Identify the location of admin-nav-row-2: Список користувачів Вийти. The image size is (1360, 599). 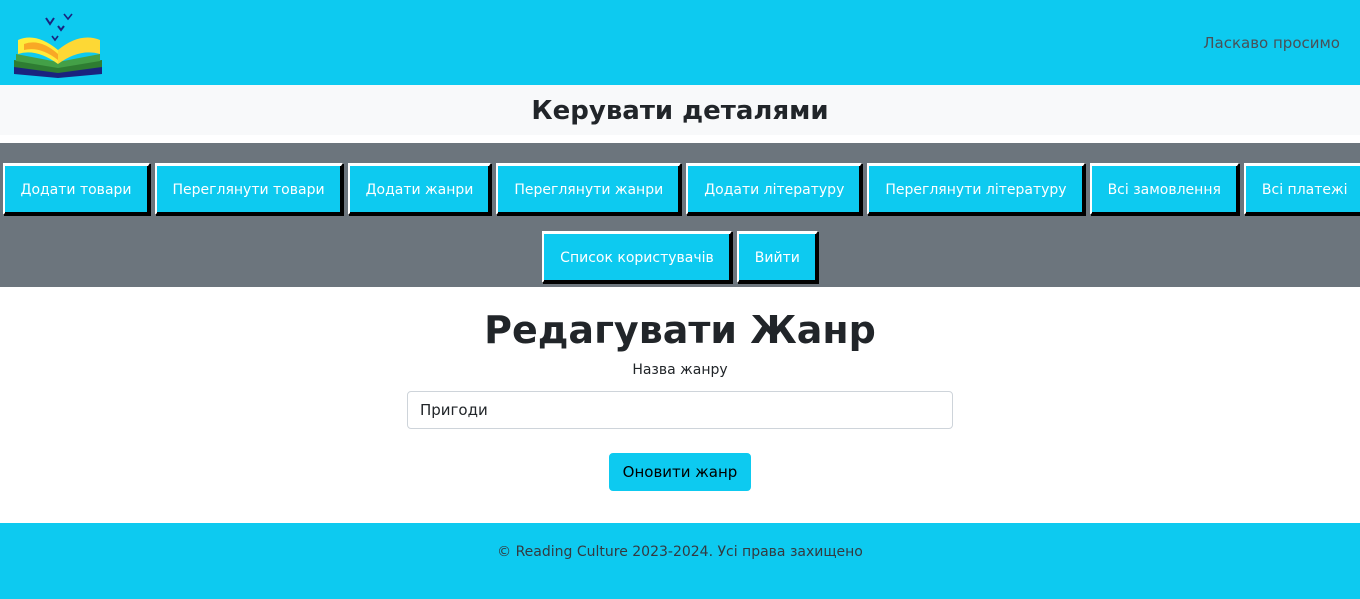
(680, 257).